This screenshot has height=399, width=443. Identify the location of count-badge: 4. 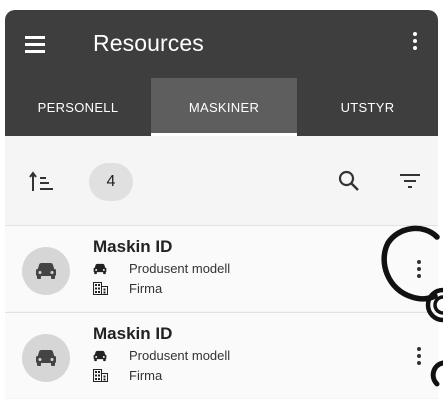
(111, 182).